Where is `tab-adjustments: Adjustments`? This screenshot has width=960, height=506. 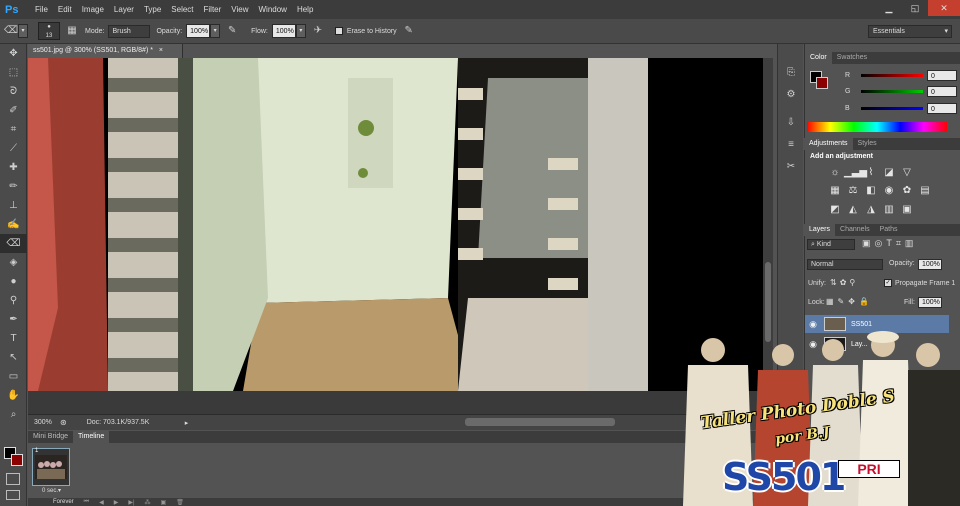
tab-adjustments: Adjustments is located at coordinates (828, 144).